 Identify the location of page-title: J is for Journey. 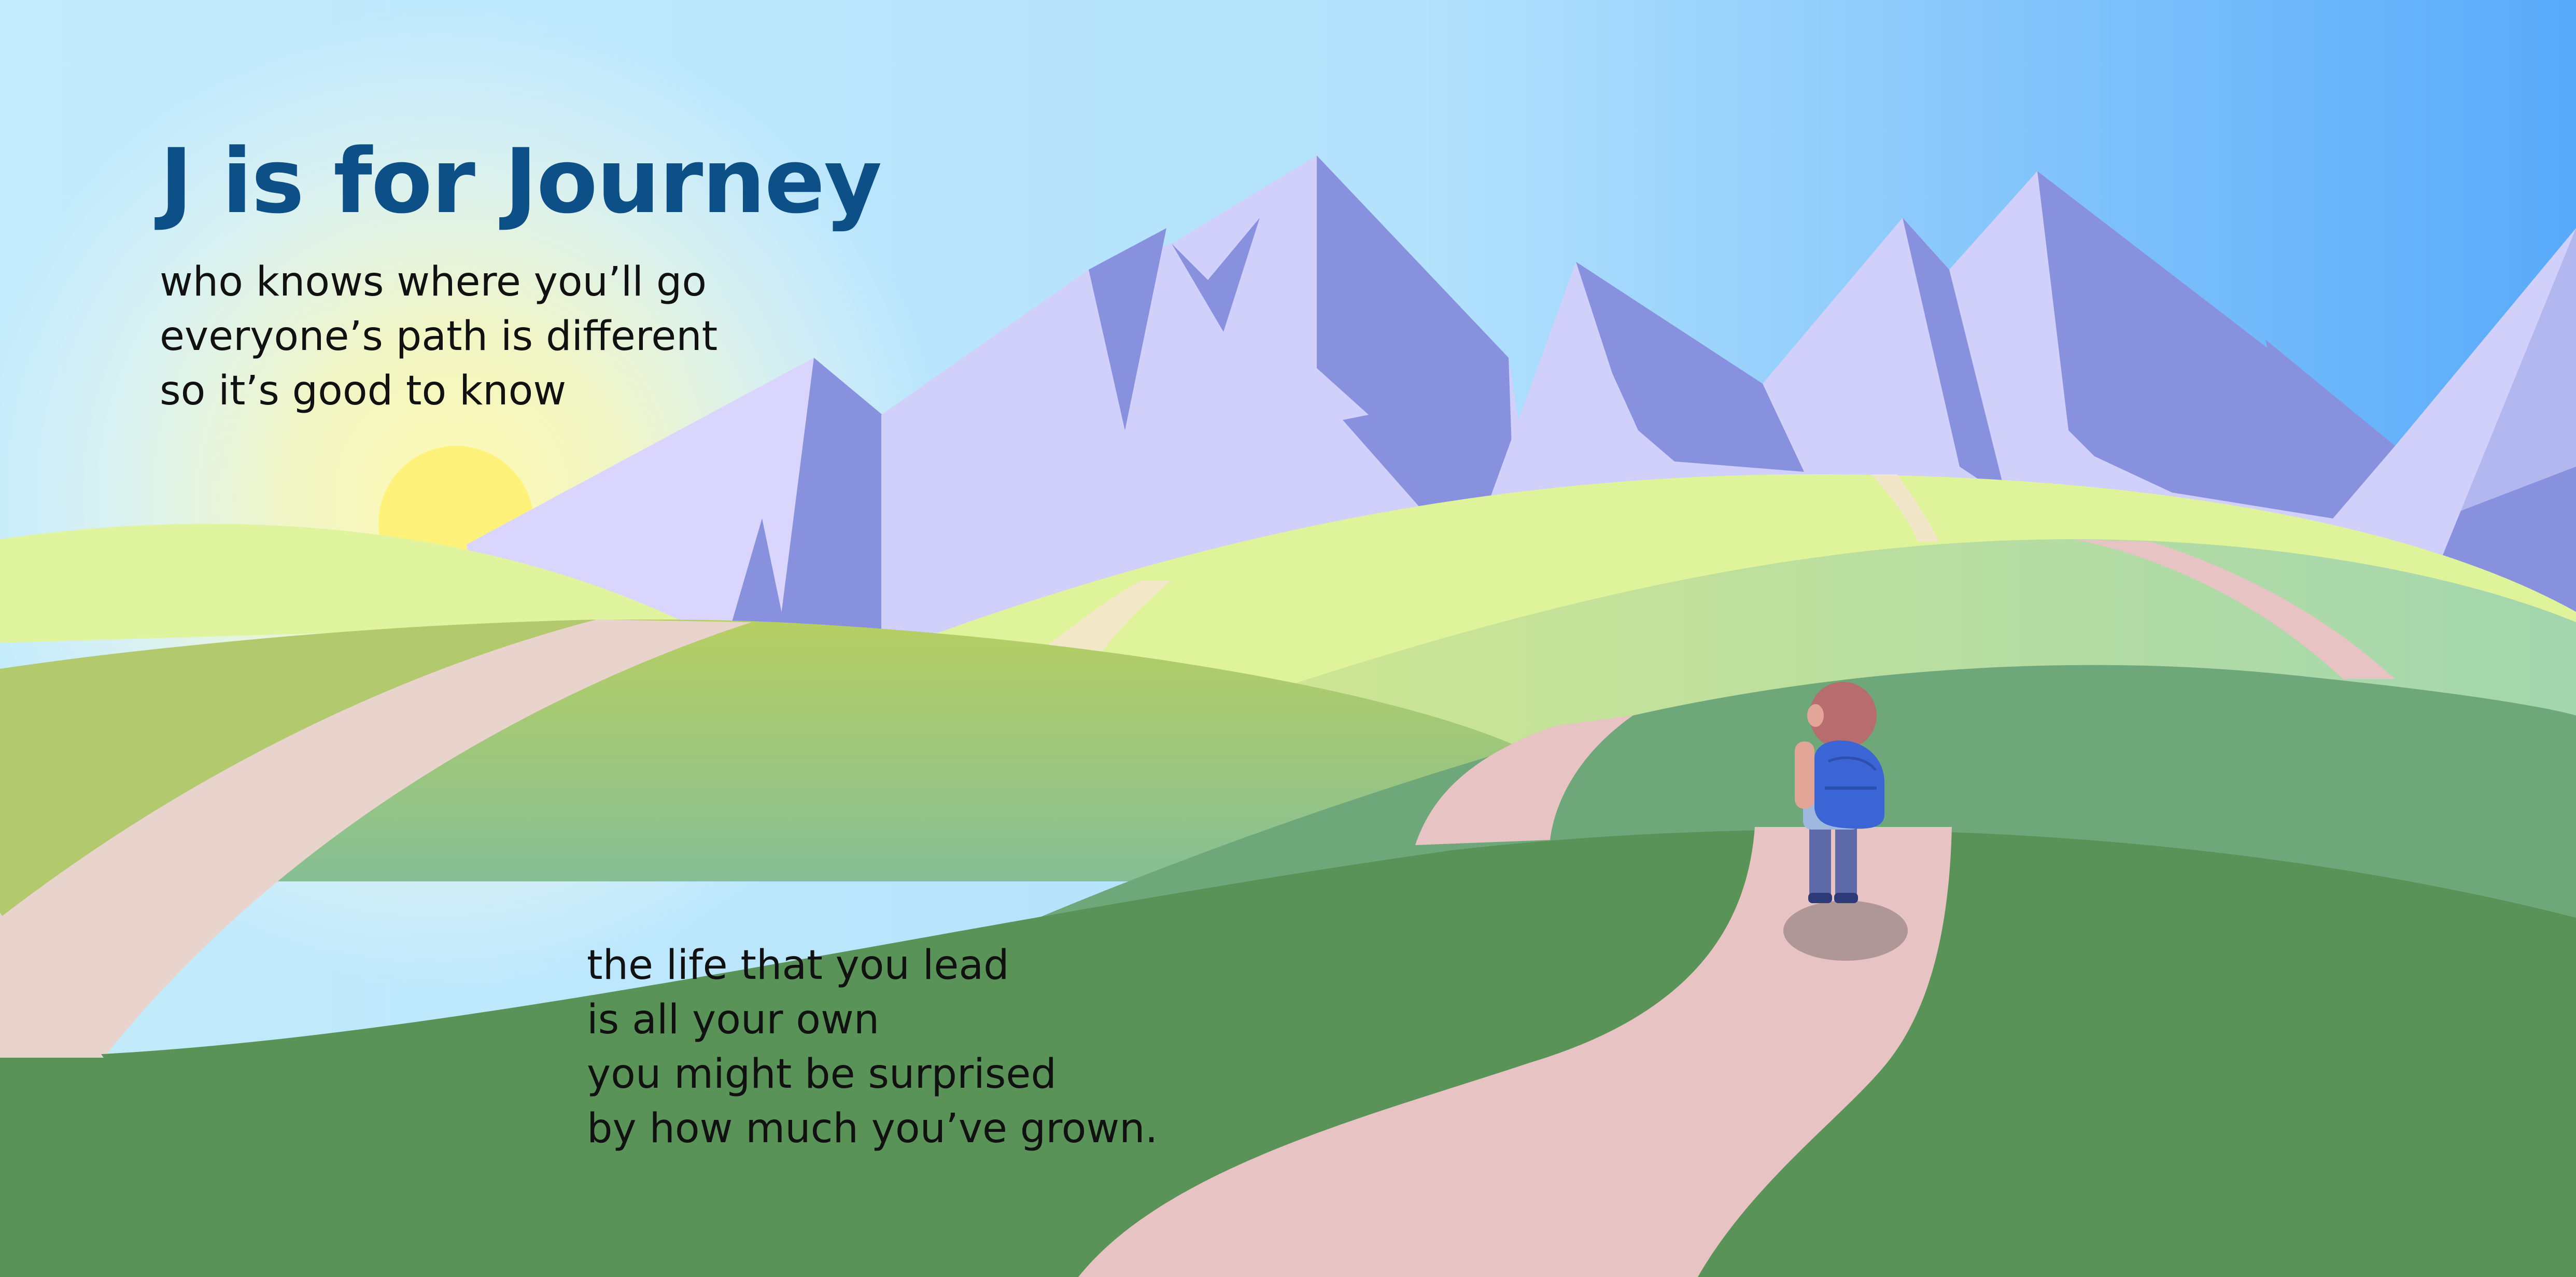
(521, 181).